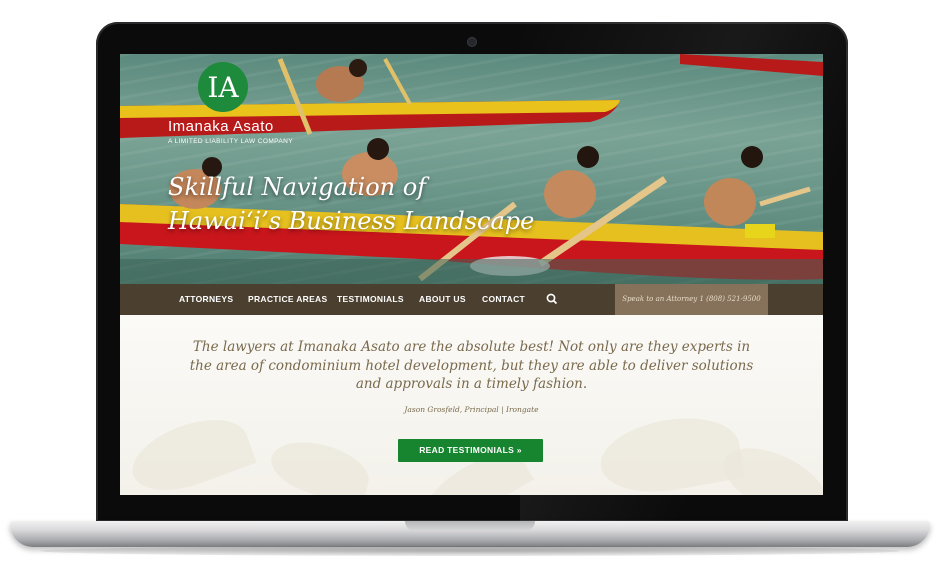 The image size is (940, 574). What do you see at coordinates (472, 42) in the screenshot?
I see `webcam` at bounding box center [472, 42].